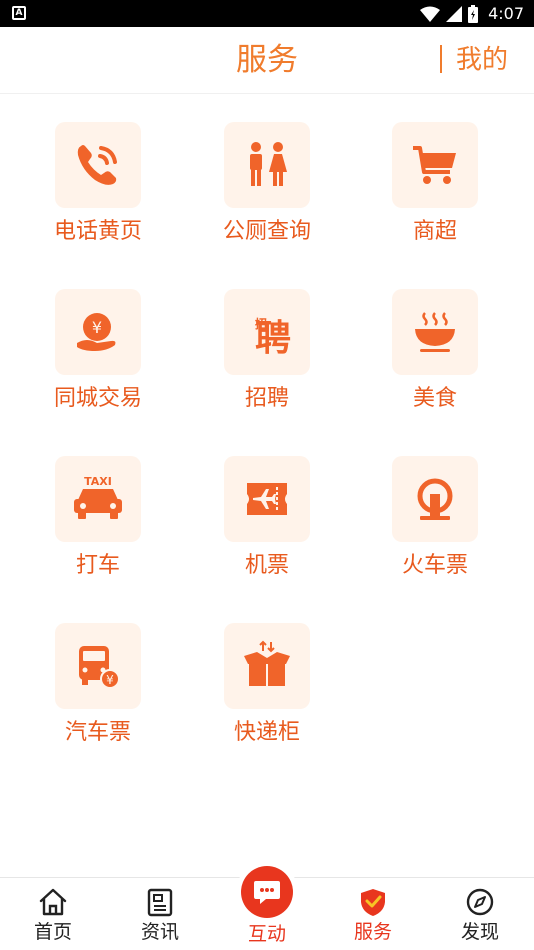 The height and width of the screenshot is (950, 534). I want to click on bus-ticket-icon: ¥, so click(98, 666).